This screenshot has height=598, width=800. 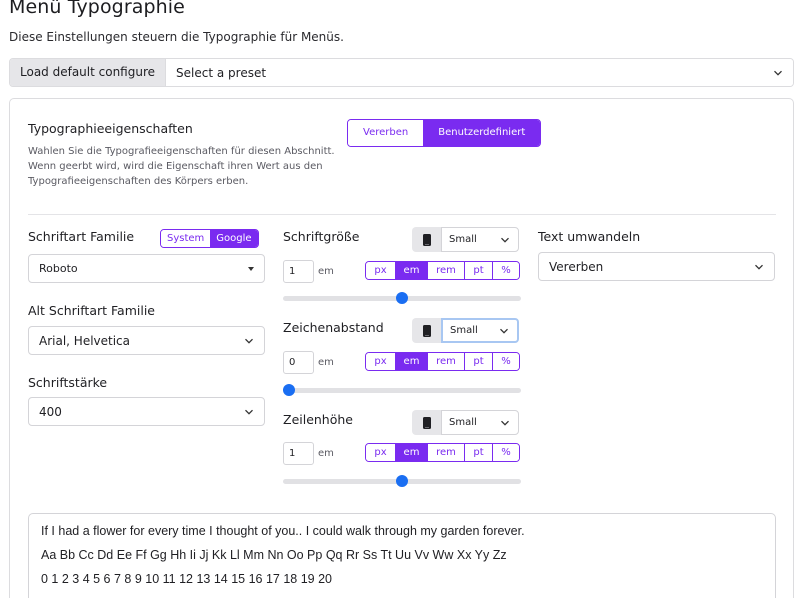 I want to click on load-default-button: Load default configure, so click(x=88, y=72).